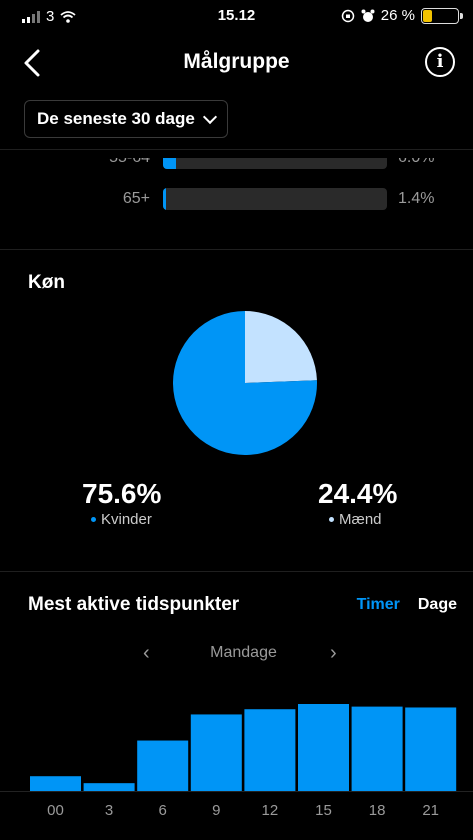 This screenshot has width=473, height=840. I want to click on battery-fill, so click(427, 15).